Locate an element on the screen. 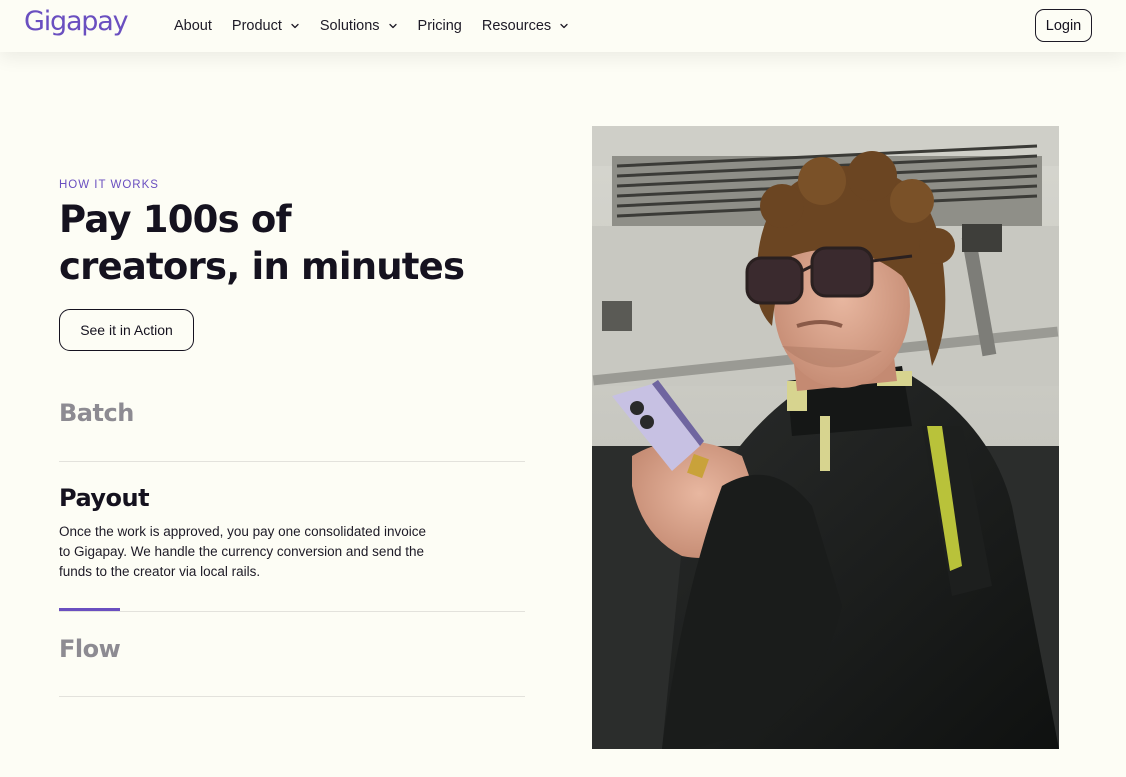 The width and height of the screenshot is (1126, 777). section-eyebrow: HOW IT WORKS is located at coordinates (109, 185).